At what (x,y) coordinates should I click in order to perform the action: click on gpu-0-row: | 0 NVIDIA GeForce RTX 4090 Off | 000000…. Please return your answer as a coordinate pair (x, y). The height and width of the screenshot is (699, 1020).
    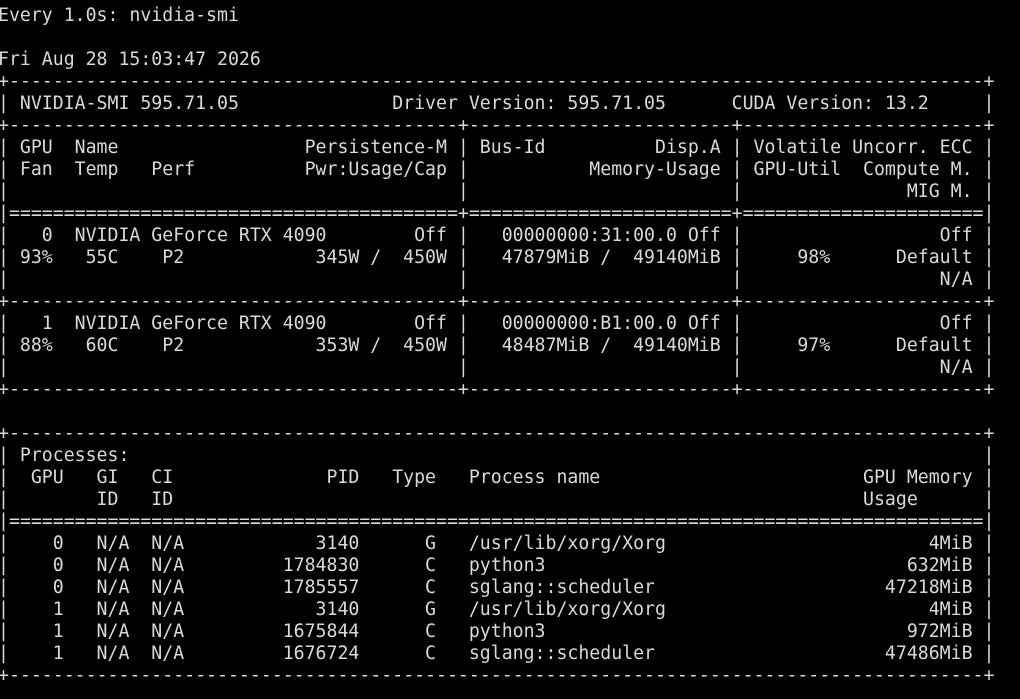
    Looking at the image, I should click on (497, 235).